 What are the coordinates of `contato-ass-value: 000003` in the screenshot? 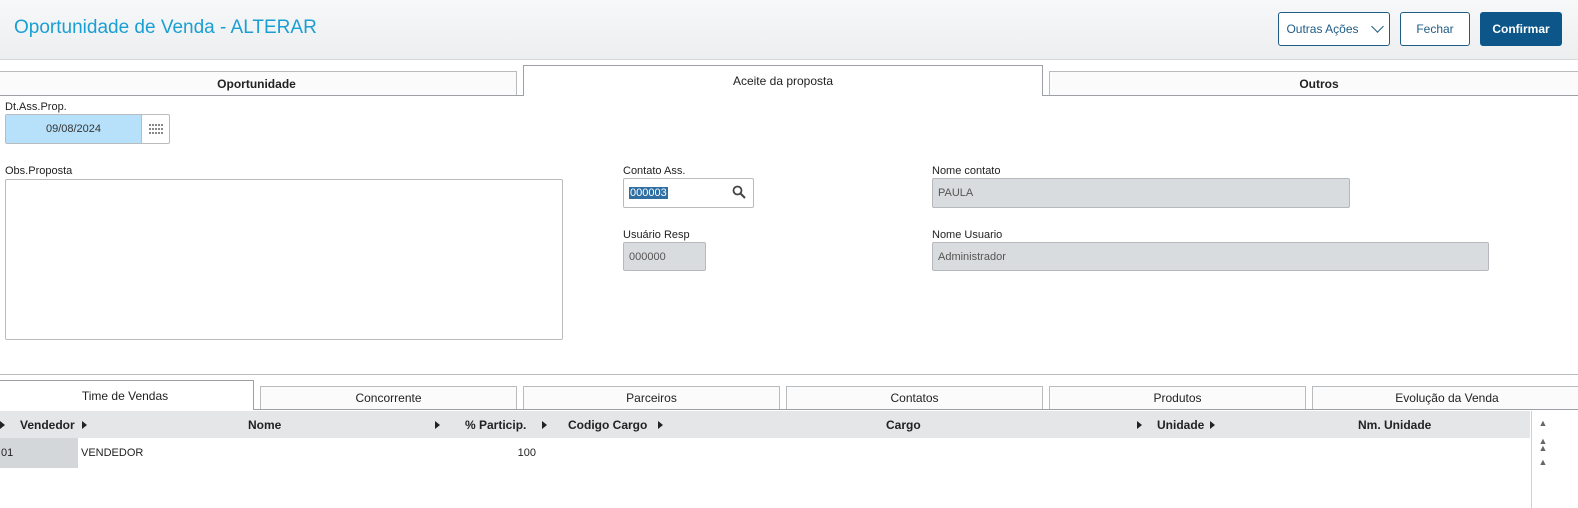 It's located at (648, 193).